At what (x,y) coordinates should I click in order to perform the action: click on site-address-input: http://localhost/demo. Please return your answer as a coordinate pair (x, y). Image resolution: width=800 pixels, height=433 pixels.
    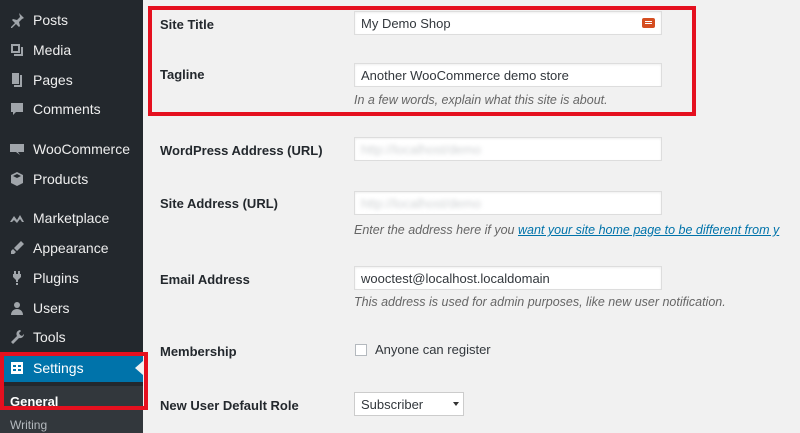
    Looking at the image, I should click on (508, 203).